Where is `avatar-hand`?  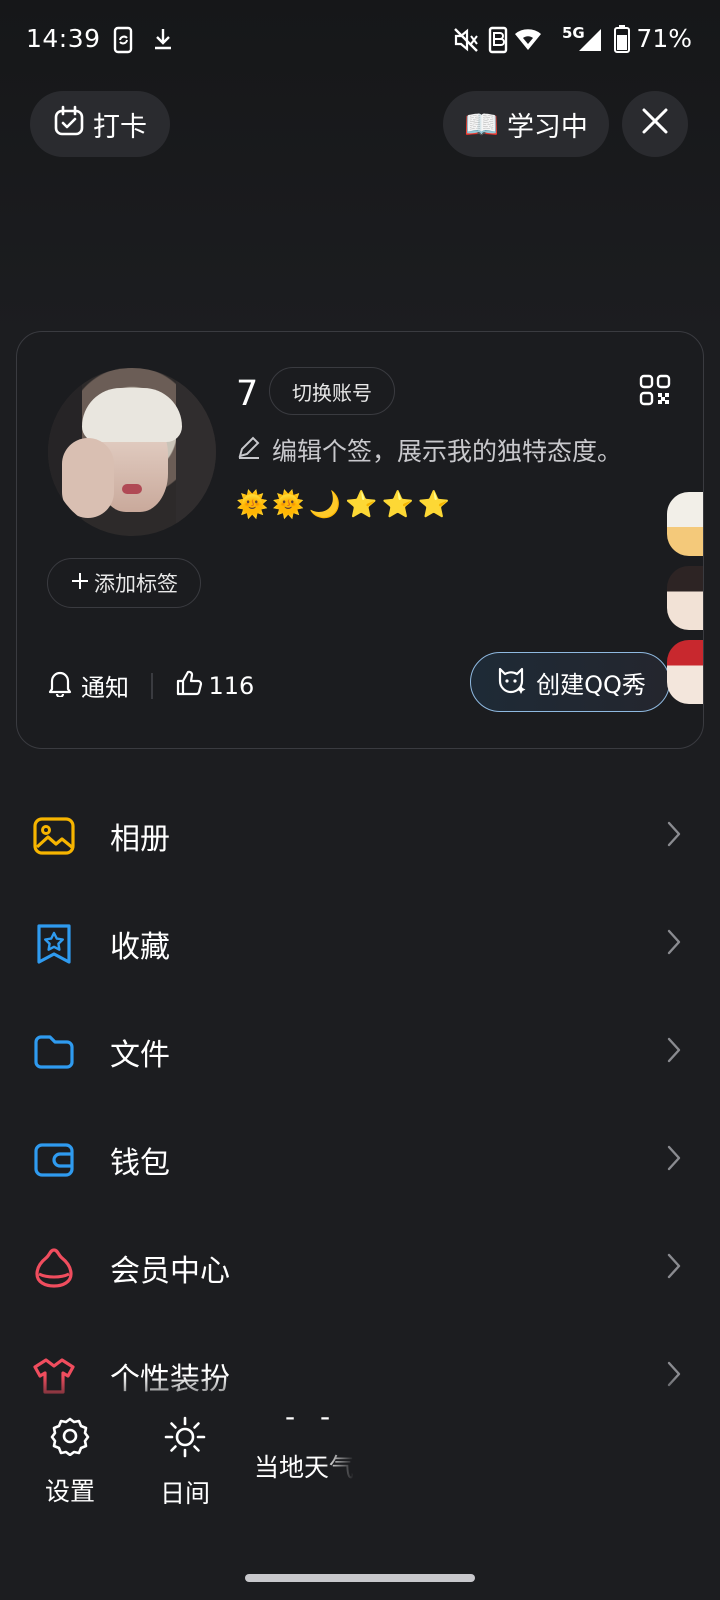 avatar-hand is located at coordinates (88, 478).